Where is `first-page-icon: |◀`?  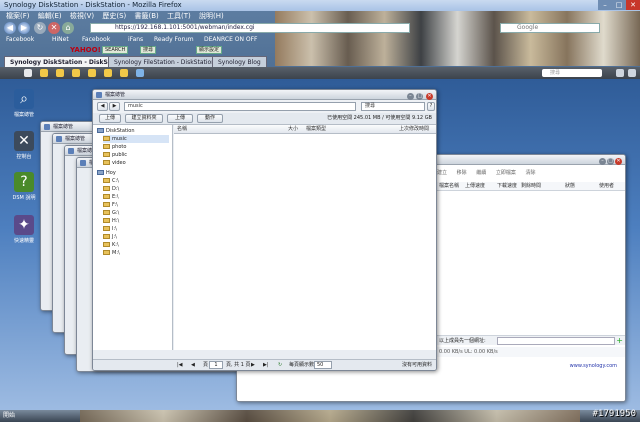
first-page-icon: |◀ is located at coordinates (180, 365).